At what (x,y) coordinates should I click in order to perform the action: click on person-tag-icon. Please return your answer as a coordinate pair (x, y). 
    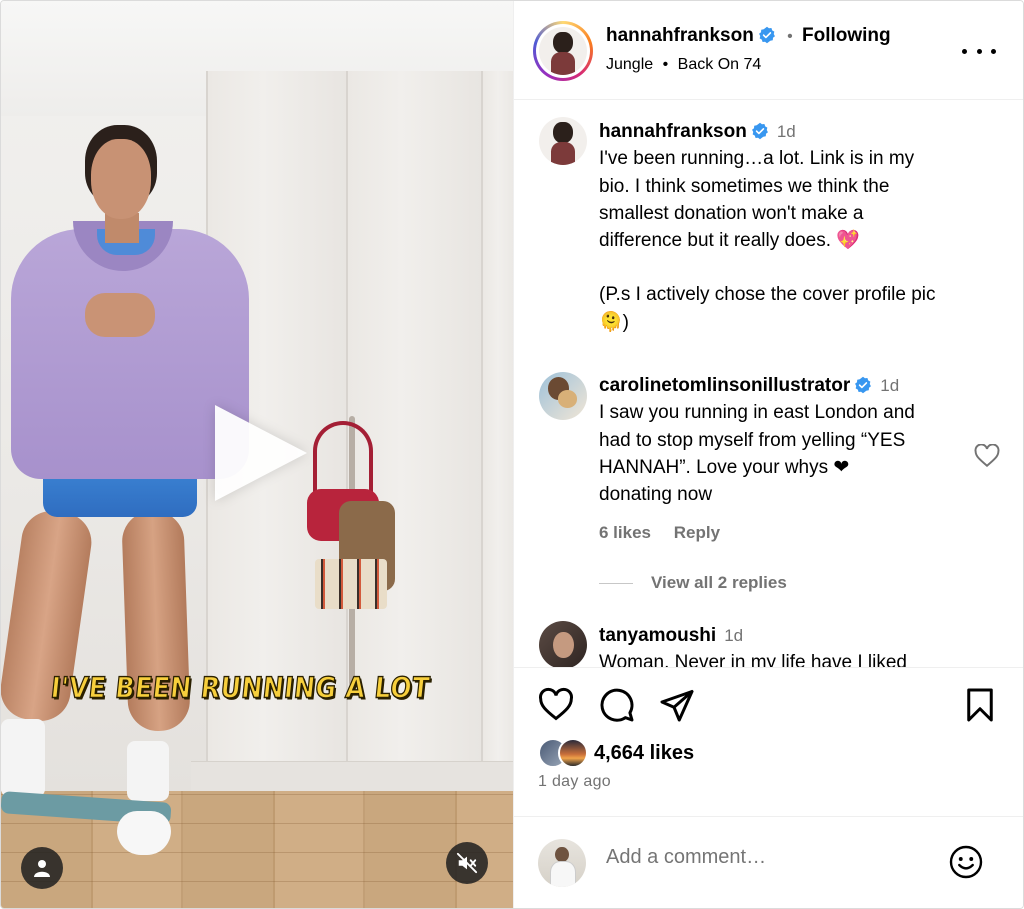
    Looking at the image, I should click on (42, 868).